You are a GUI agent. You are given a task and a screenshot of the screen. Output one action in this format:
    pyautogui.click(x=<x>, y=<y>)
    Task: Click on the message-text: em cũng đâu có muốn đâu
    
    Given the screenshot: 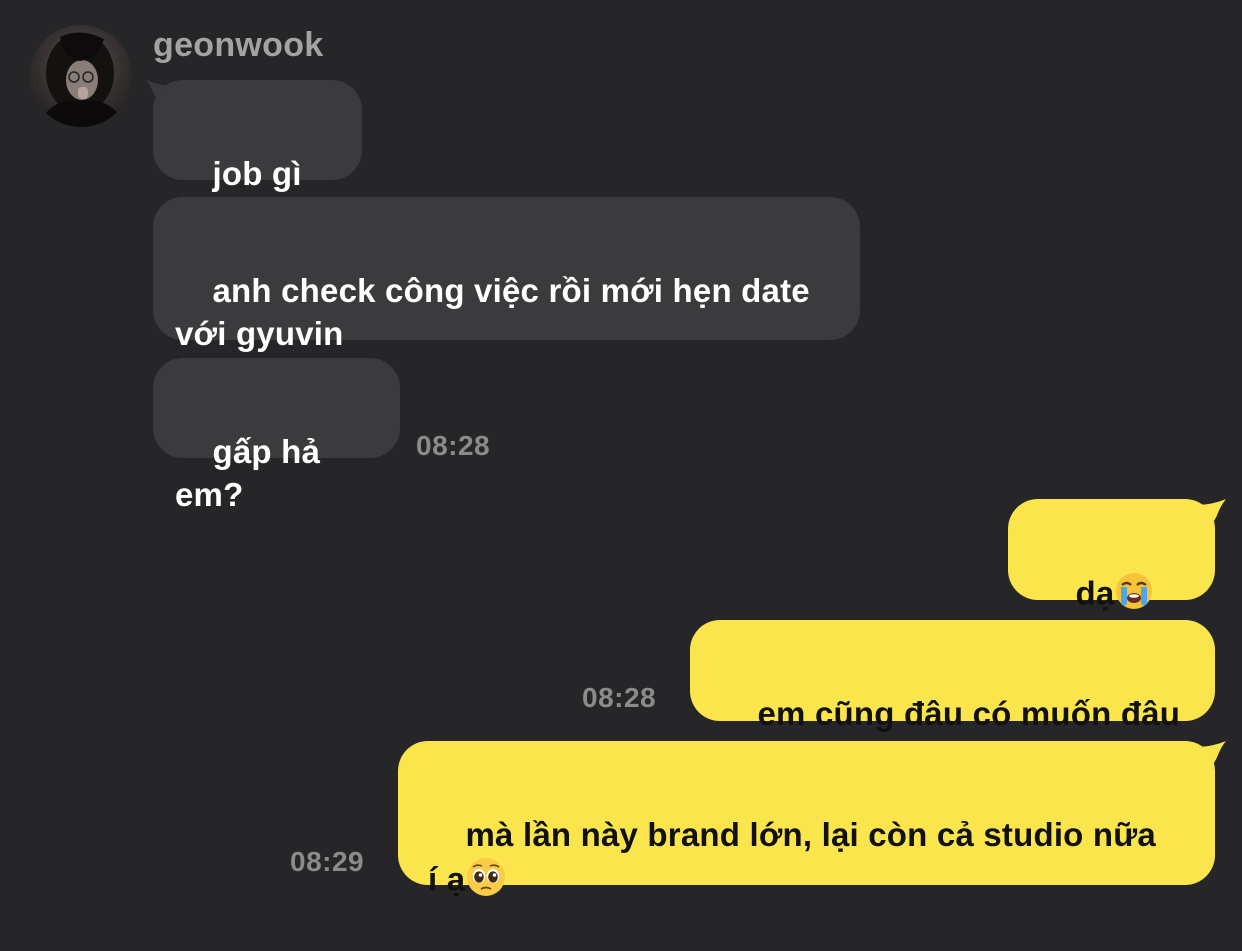 What is the action you would take?
    pyautogui.click(x=969, y=713)
    